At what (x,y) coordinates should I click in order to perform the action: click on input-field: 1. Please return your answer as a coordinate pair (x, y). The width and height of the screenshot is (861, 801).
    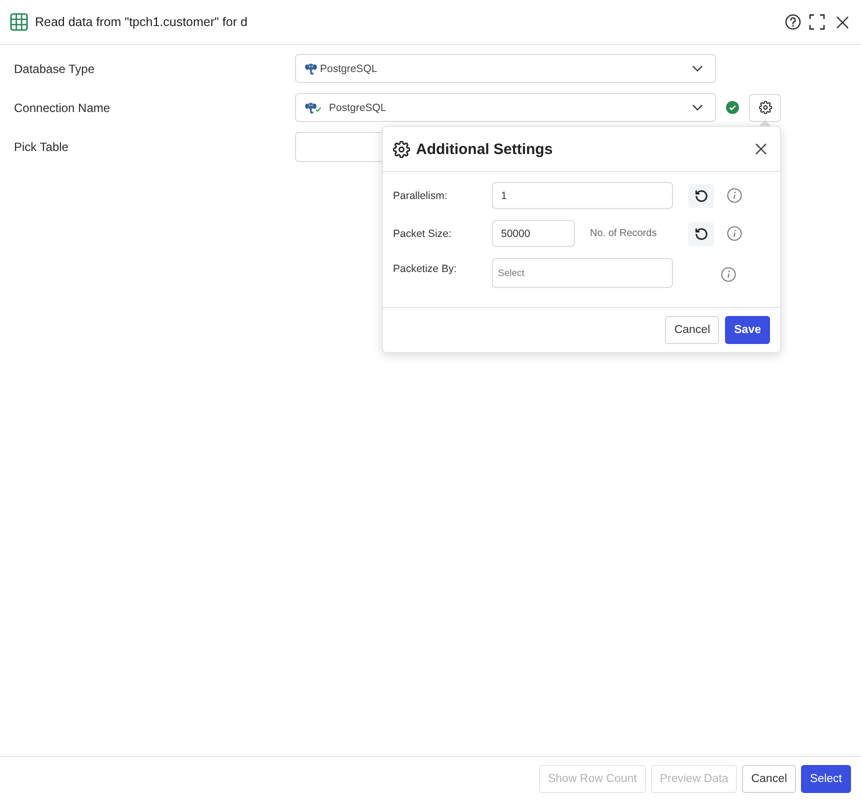
    Looking at the image, I should click on (582, 195).